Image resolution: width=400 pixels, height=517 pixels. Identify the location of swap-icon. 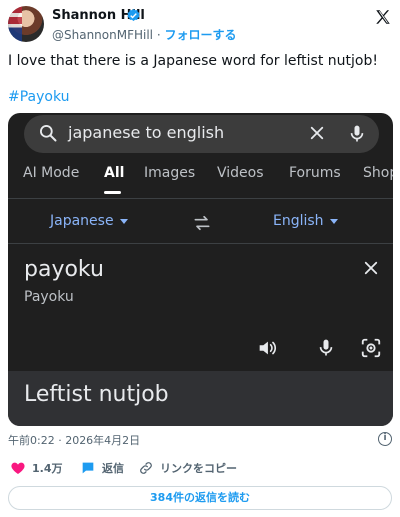
(202, 223).